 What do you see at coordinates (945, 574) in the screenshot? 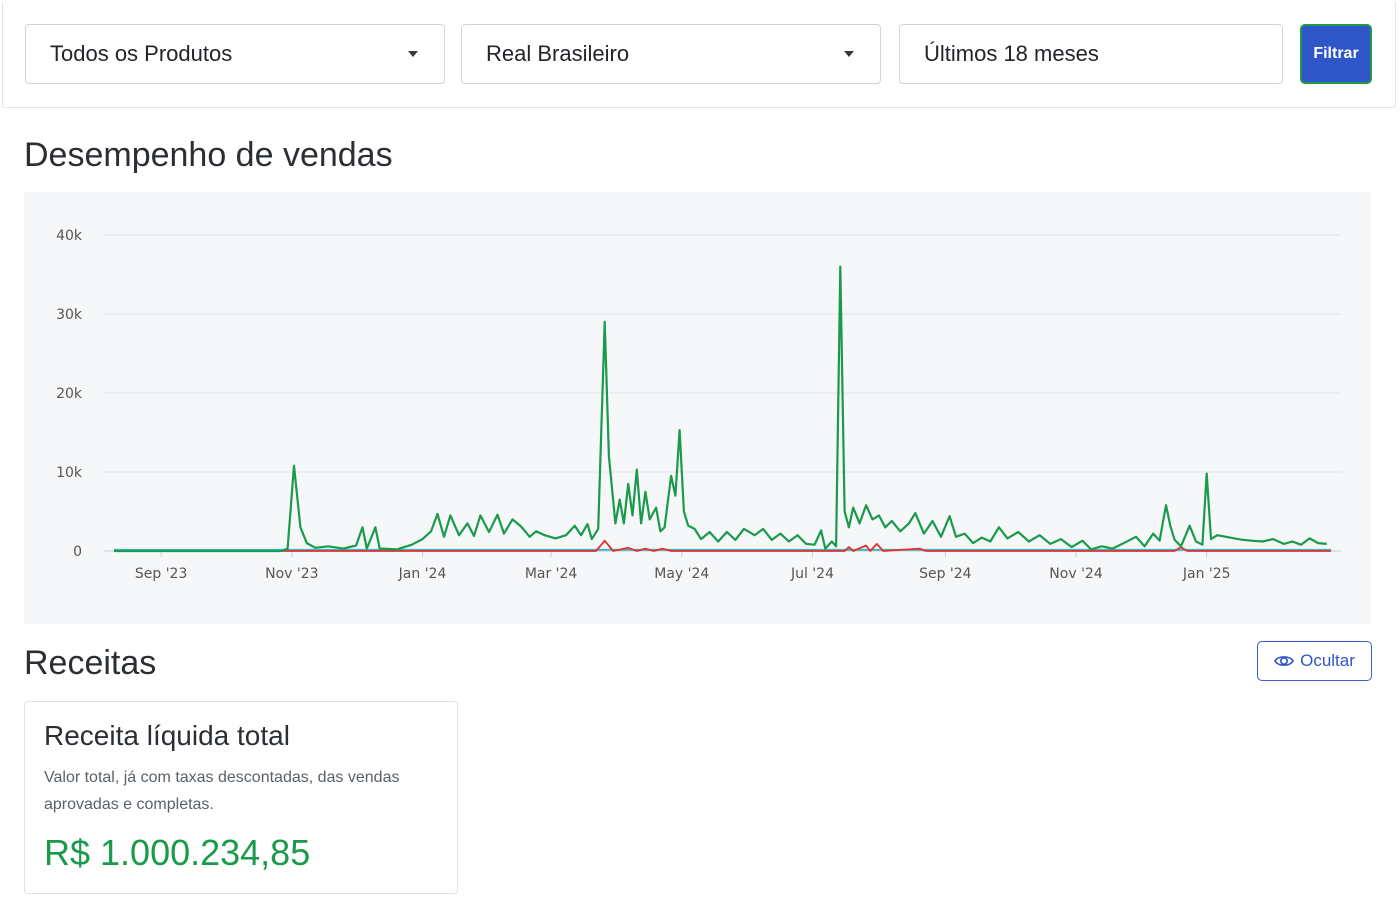
I see `x-tick-label: Sep '24` at bounding box center [945, 574].